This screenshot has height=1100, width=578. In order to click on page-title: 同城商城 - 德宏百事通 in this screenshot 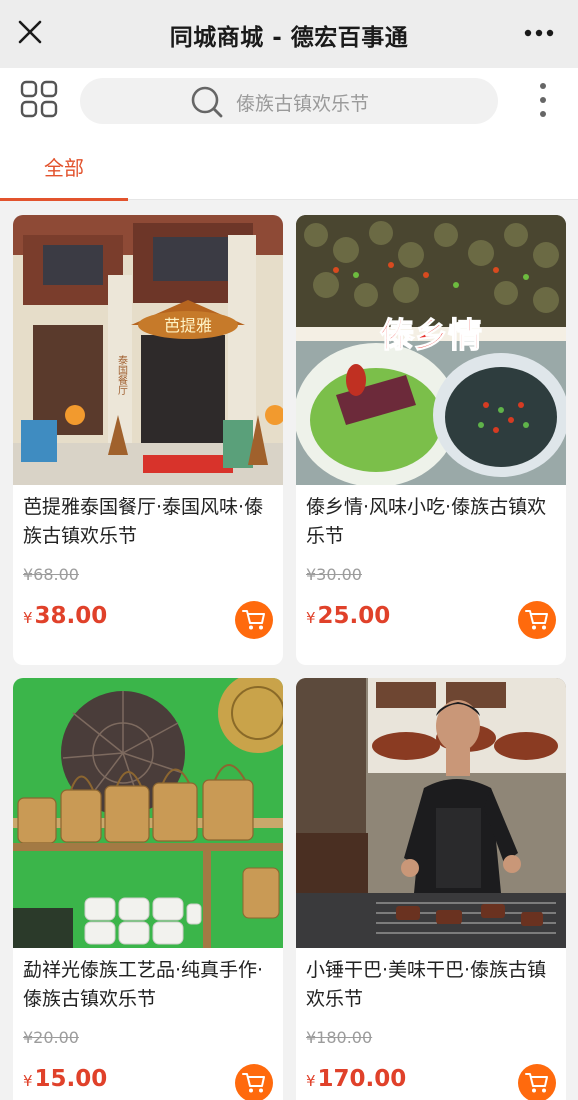, I will do `click(289, 38)`.